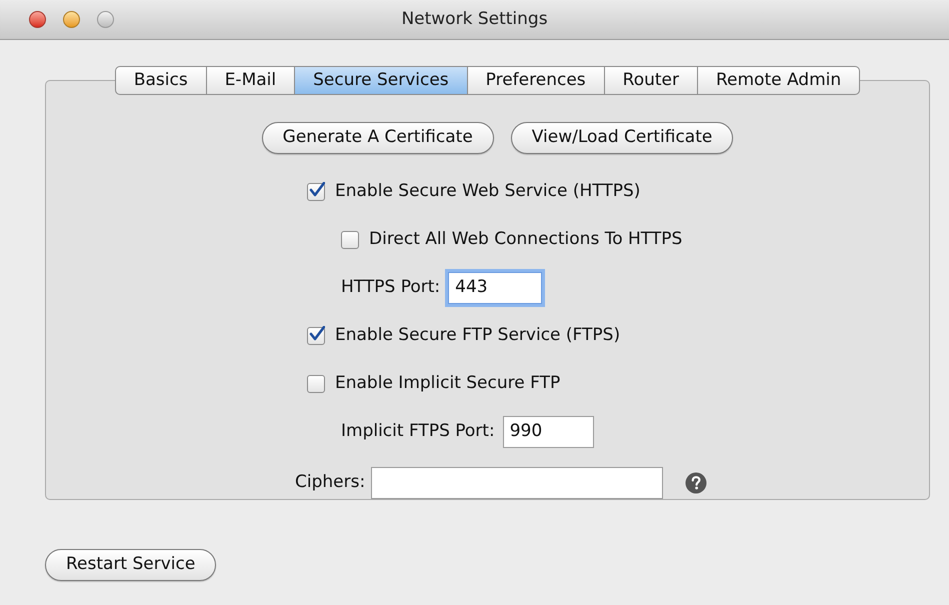 This screenshot has width=949, height=605. Describe the element at coordinates (161, 80) in the screenshot. I see `tab: Basics` at that location.